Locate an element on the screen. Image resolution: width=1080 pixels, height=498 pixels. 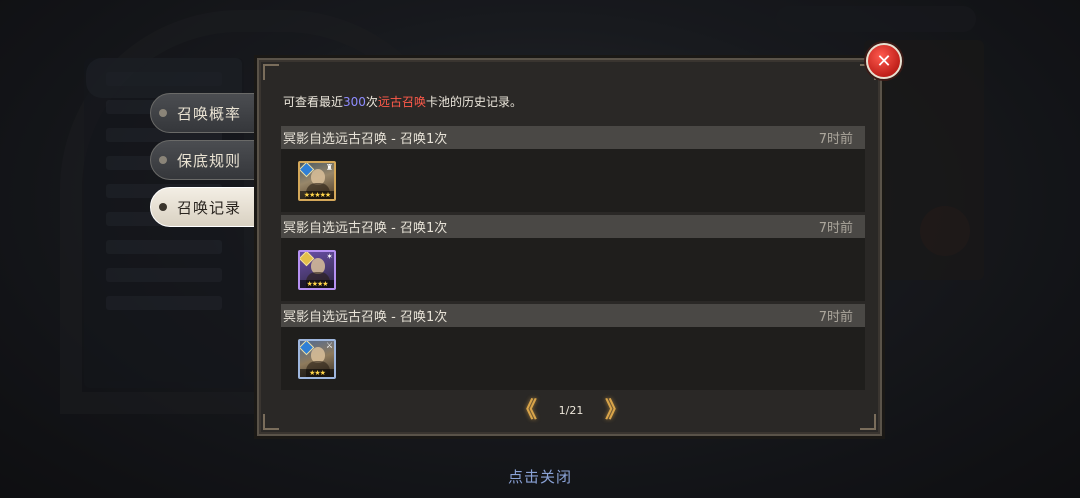
tab-summon-history: 召唤记录 is located at coordinates (206, 207).